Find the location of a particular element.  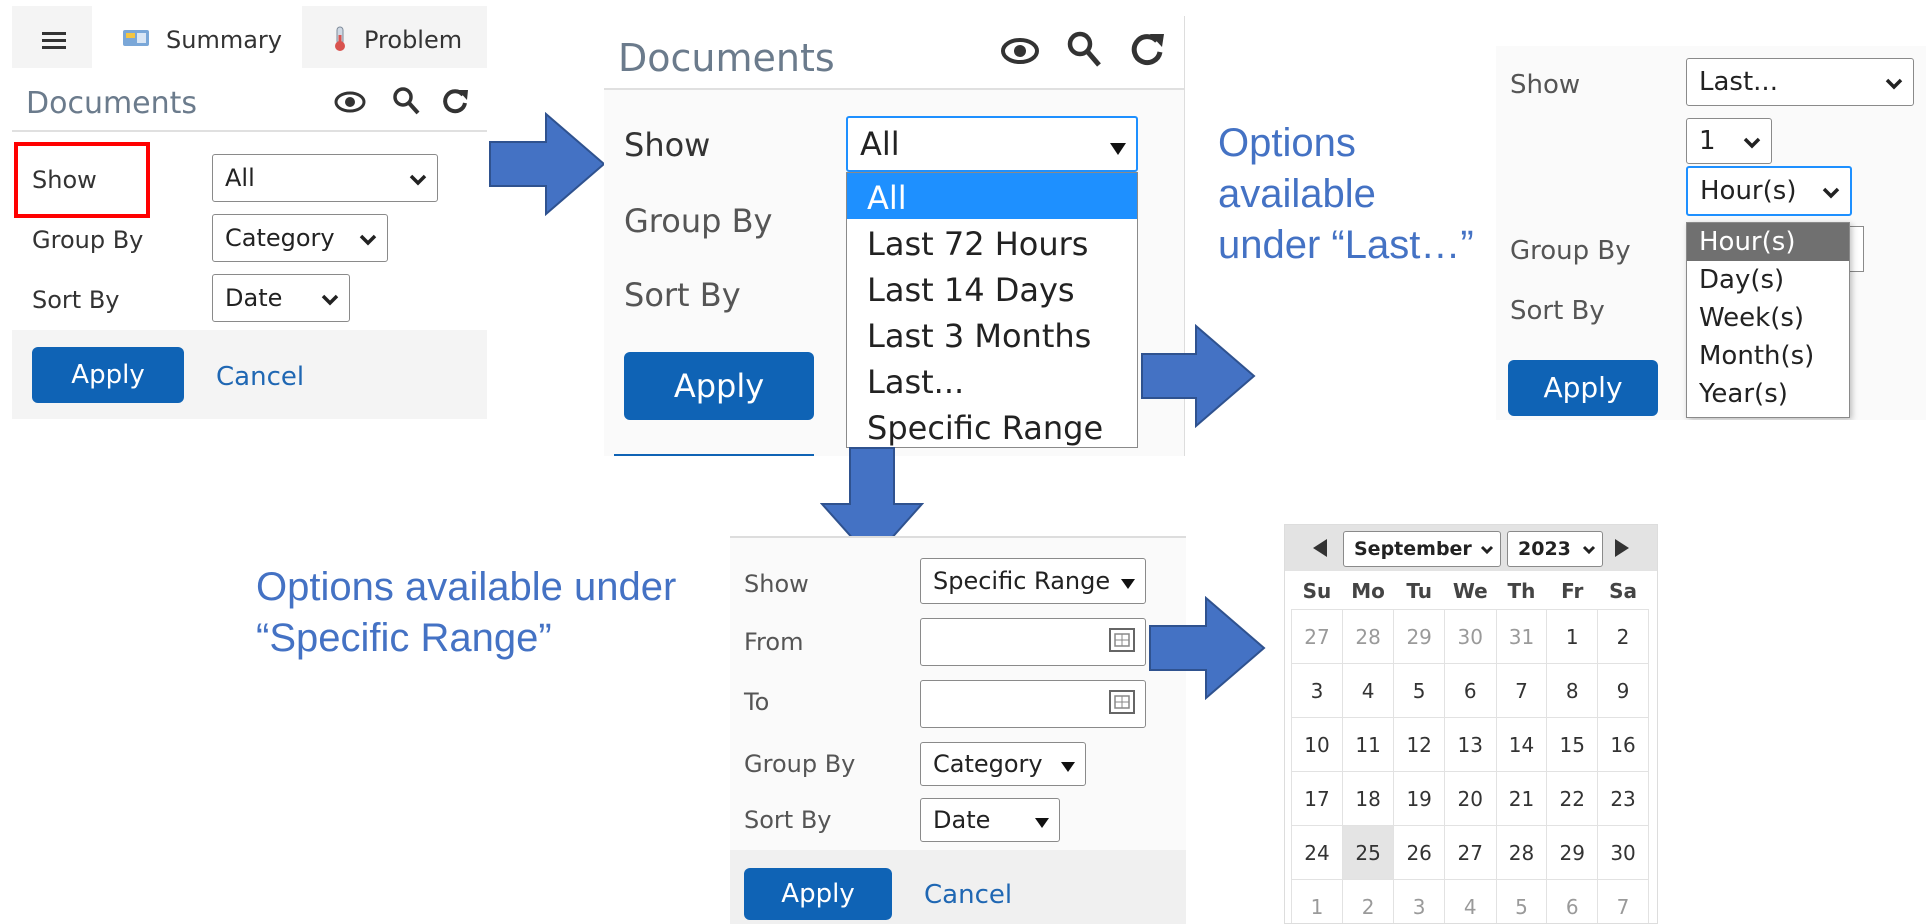

calendar-day: 13 is located at coordinates (1471, 745).